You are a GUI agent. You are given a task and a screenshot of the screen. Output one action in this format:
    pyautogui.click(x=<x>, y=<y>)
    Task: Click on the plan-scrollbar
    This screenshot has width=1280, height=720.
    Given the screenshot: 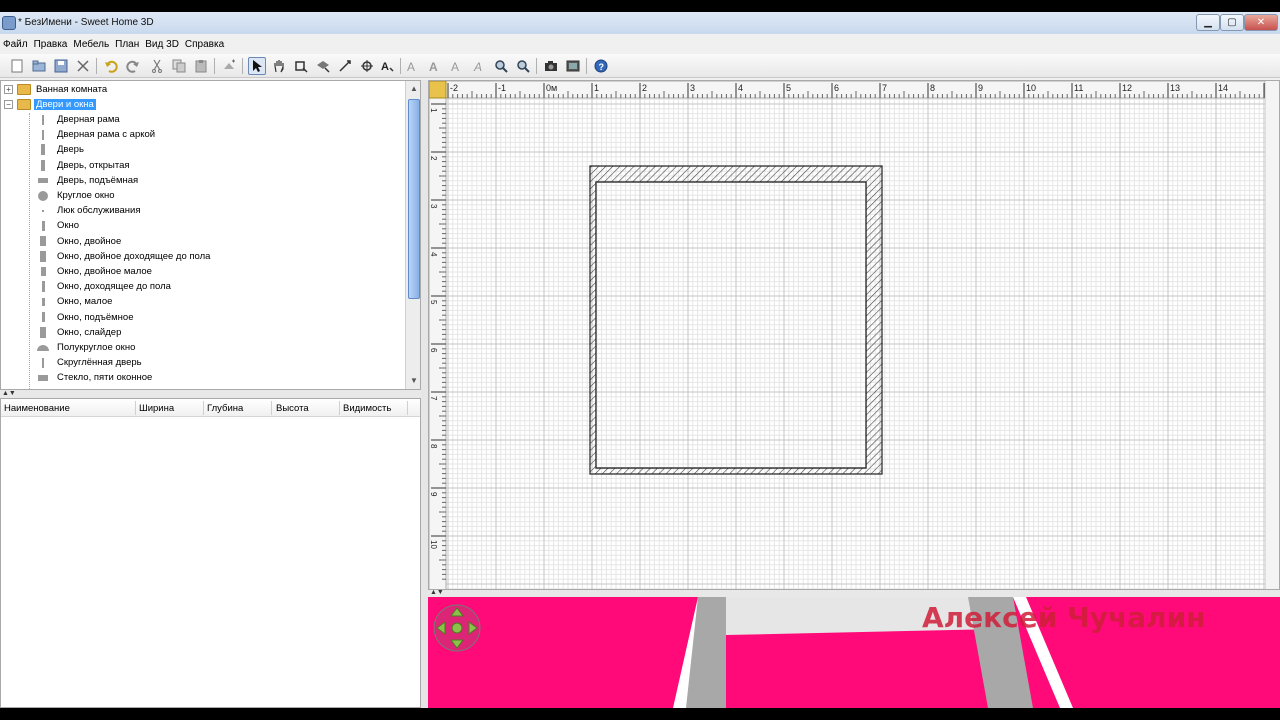 What is the action you would take?
    pyautogui.click(x=1272, y=335)
    